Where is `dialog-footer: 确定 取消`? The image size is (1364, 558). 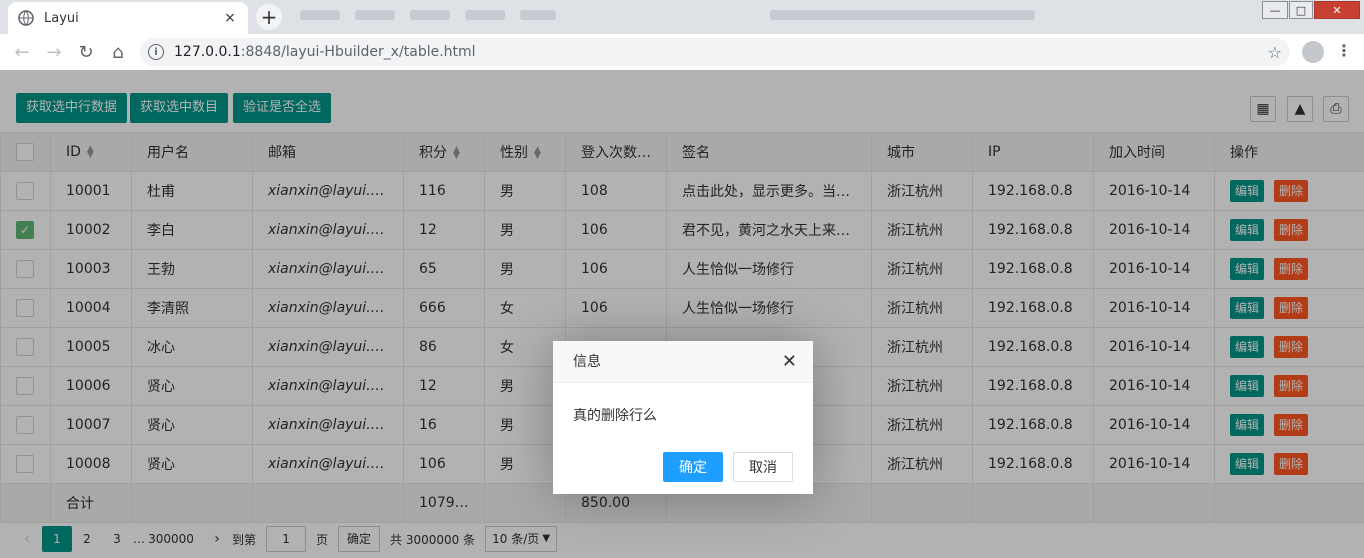
dialog-footer: 确定 取消 is located at coordinates (723, 467).